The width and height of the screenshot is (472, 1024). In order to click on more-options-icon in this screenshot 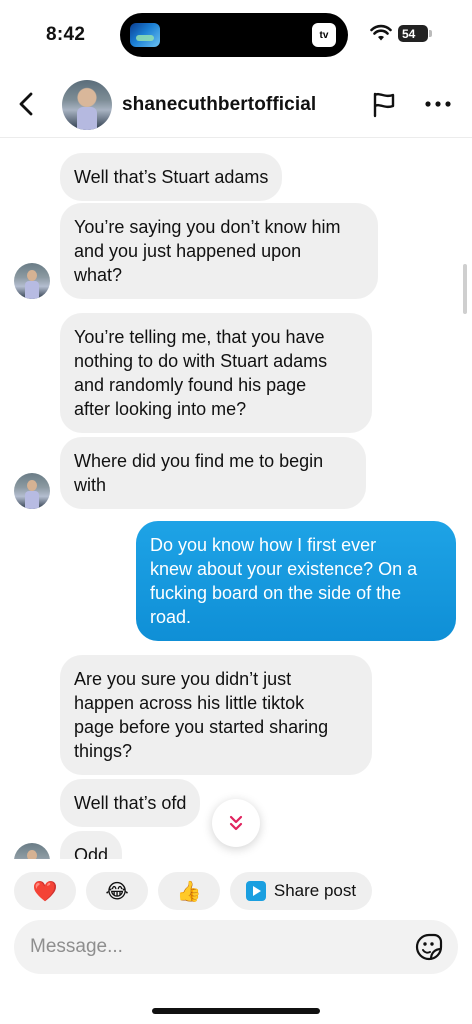, I will do `click(438, 104)`.